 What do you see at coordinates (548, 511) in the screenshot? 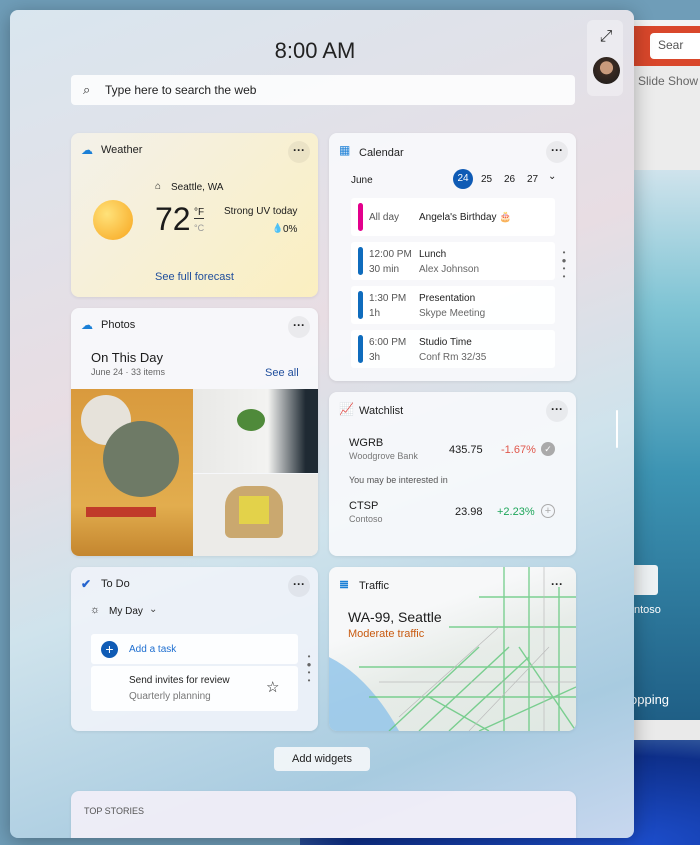
I see `add-stock-icon: +` at bounding box center [548, 511].